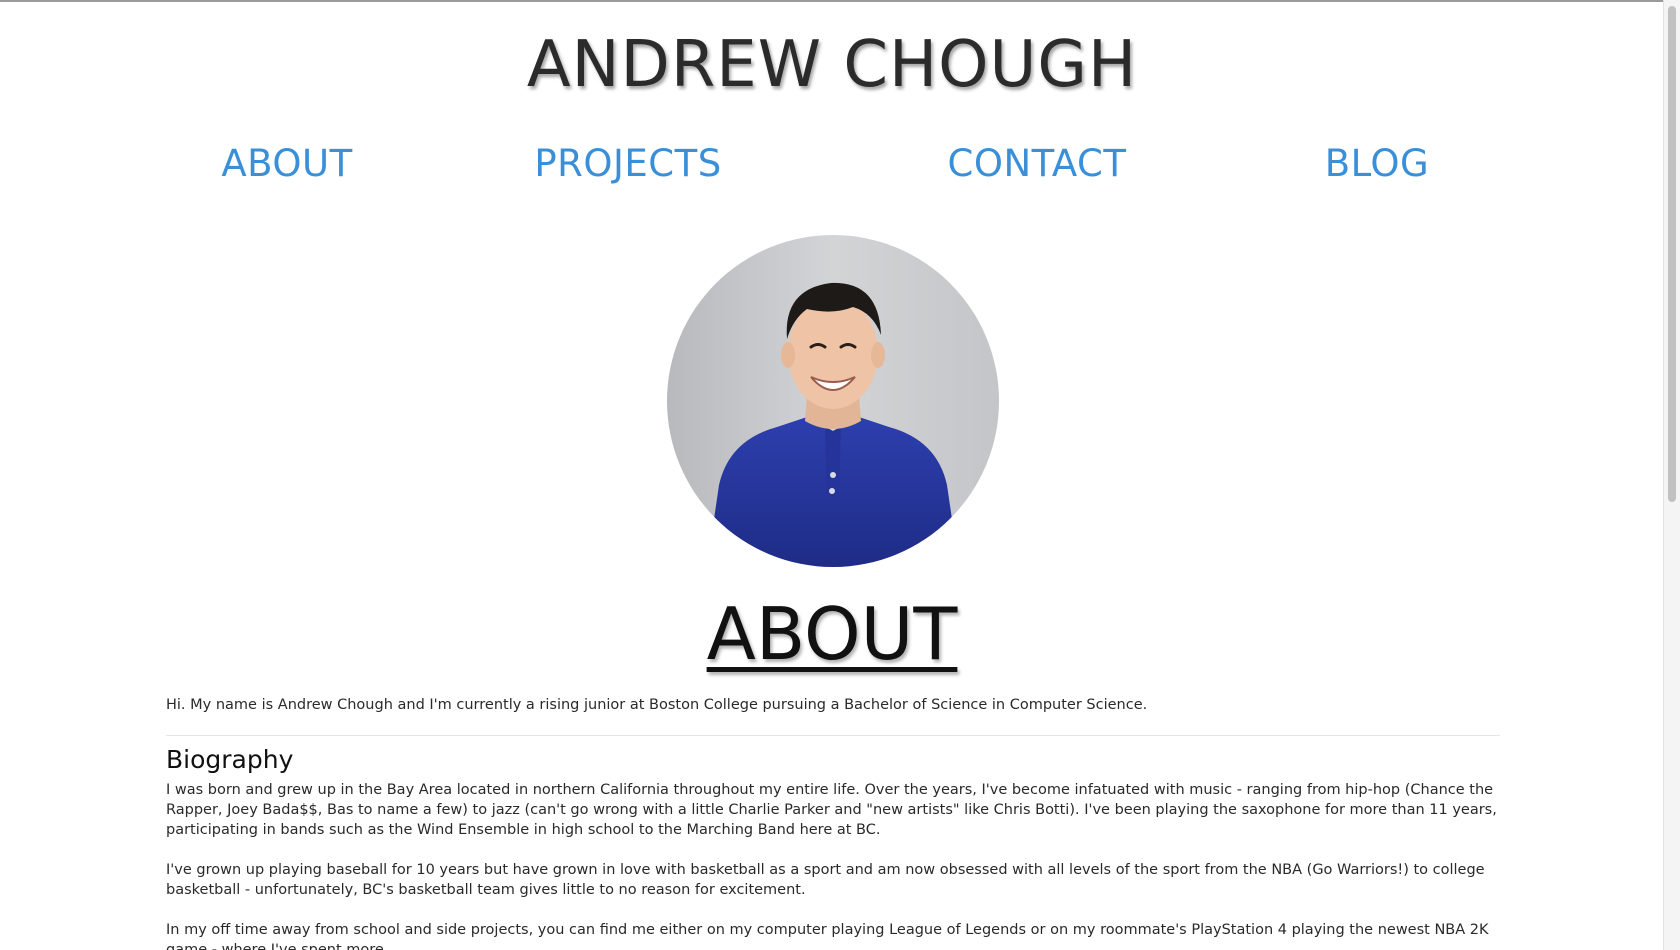  What do you see at coordinates (1672, 254) in the screenshot?
I see `scrollbar-thumb` at bounding box center [1672, 254].